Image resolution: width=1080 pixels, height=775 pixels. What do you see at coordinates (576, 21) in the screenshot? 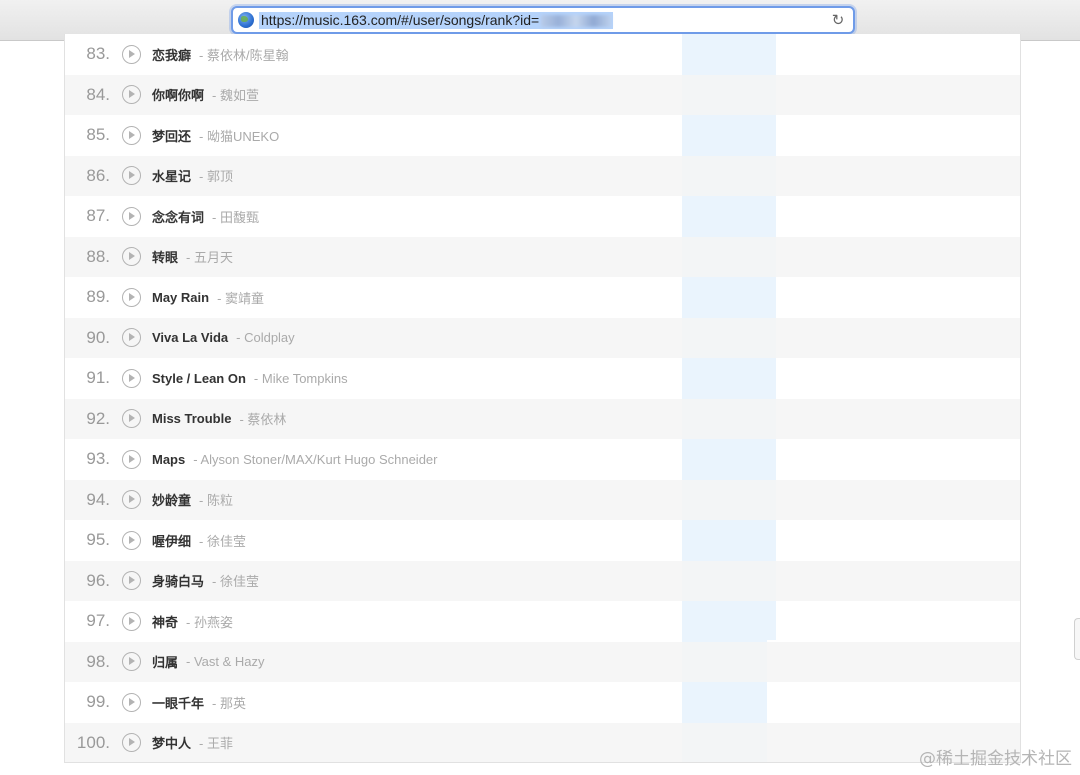
I see `url-redacted-blur` at bounding box center [576, 21].